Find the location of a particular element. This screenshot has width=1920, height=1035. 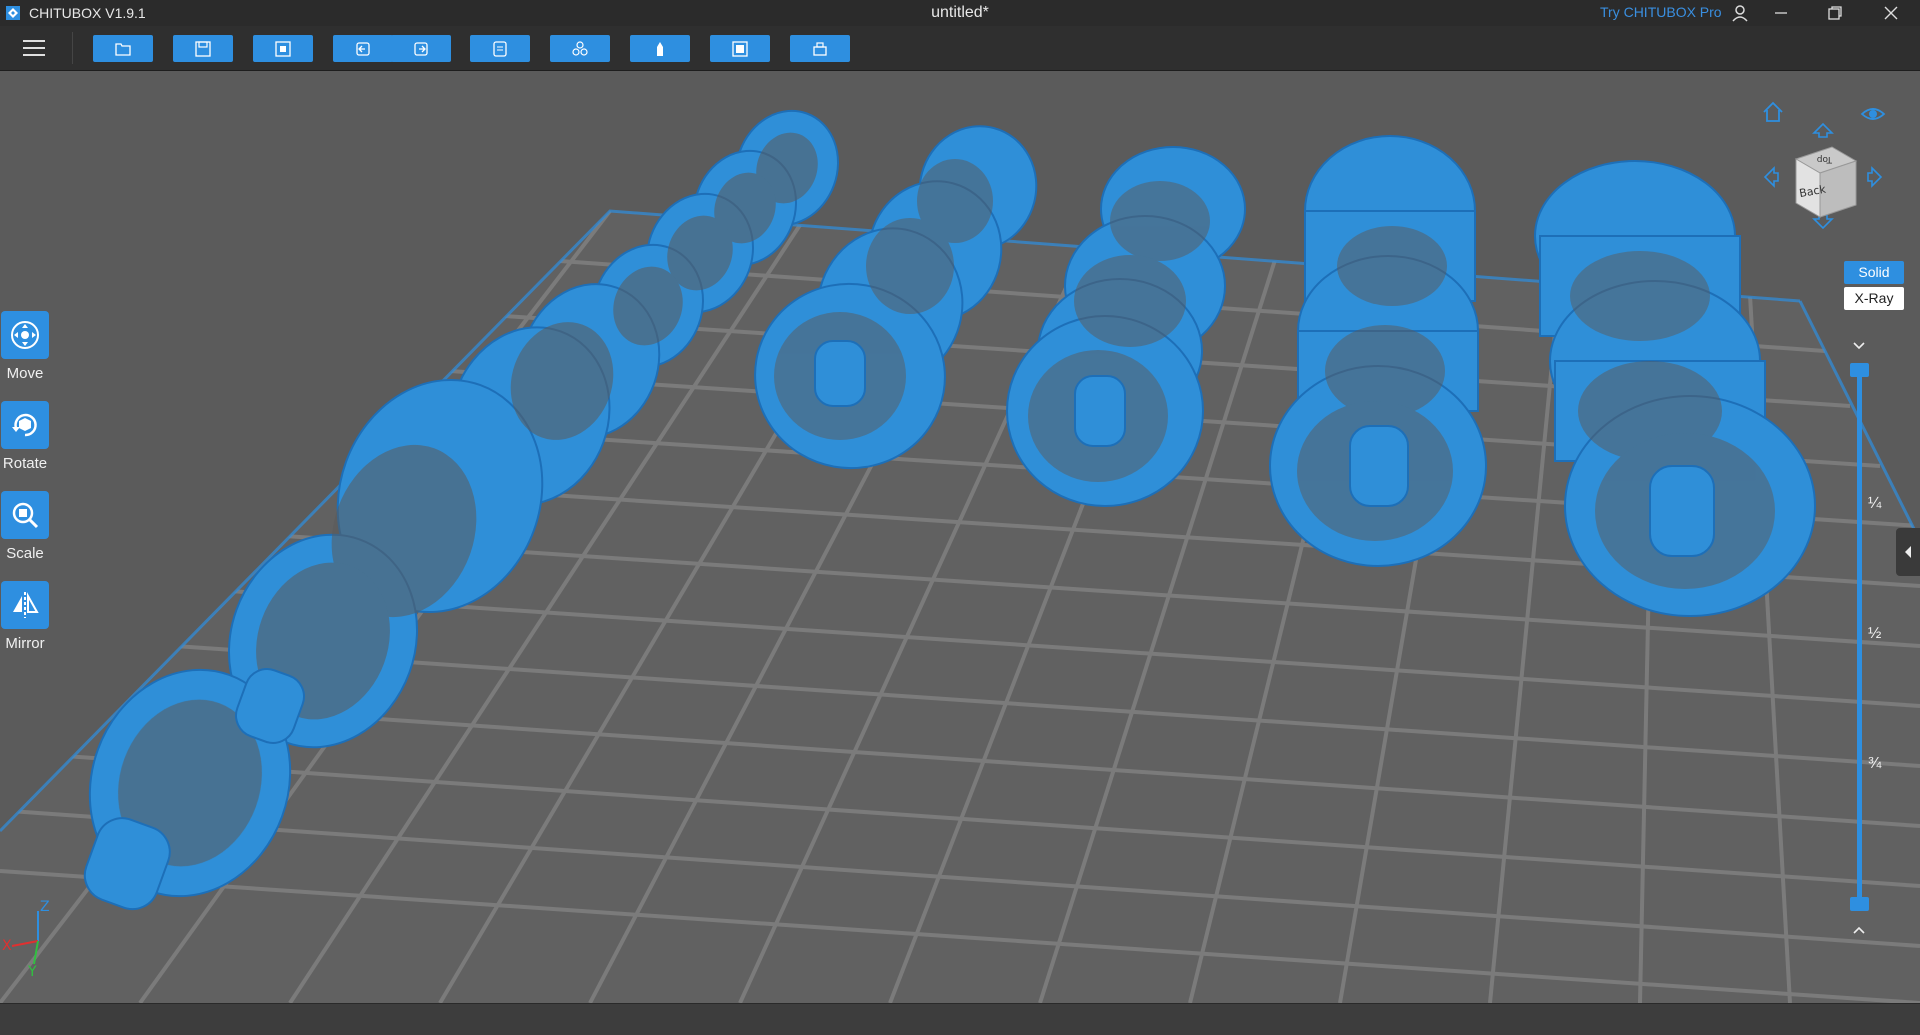

cube-top-label: Top is located at coordinates (1825, 159).